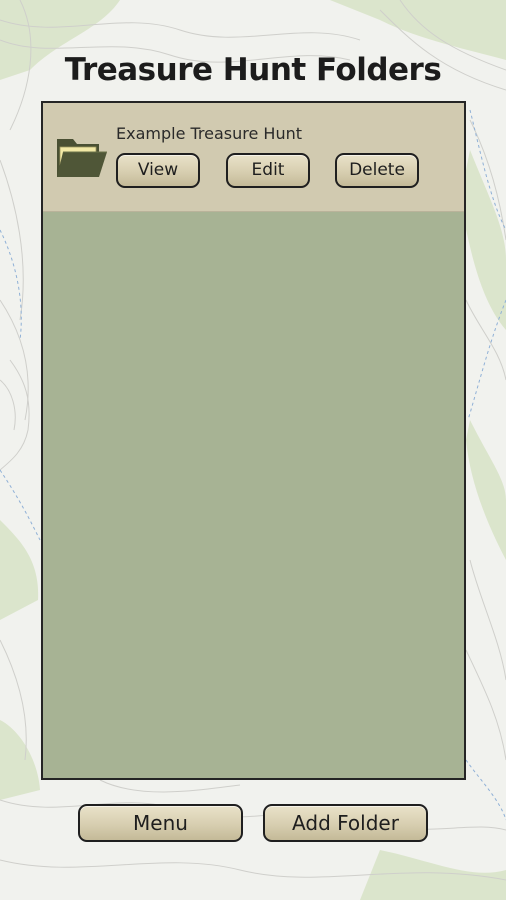 Image resolution: width=506 pixels, height=900 pixels. I want to click on delete-button: Delete, so click(377, 170).